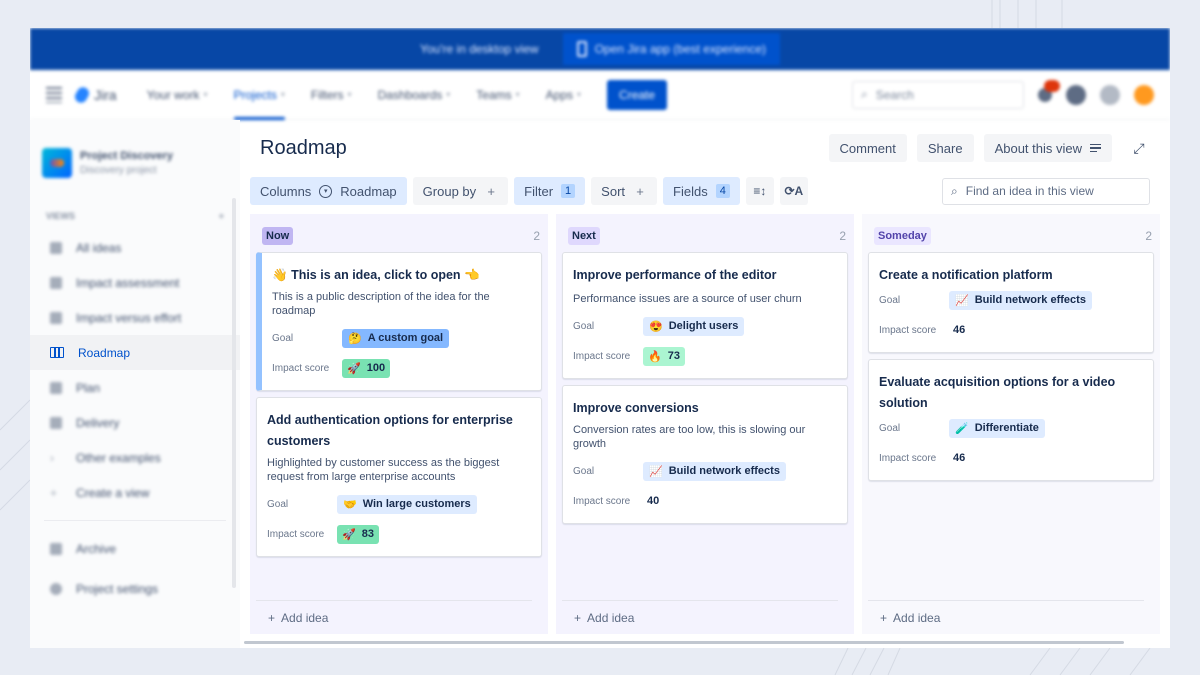 Image resolution: width=1200 pixels, height=675 pixels. What do you see at coordinates (98, 422) in the screenshot?
I see `sidebar-item-label: Delivery` at bounding box center [98, 422].